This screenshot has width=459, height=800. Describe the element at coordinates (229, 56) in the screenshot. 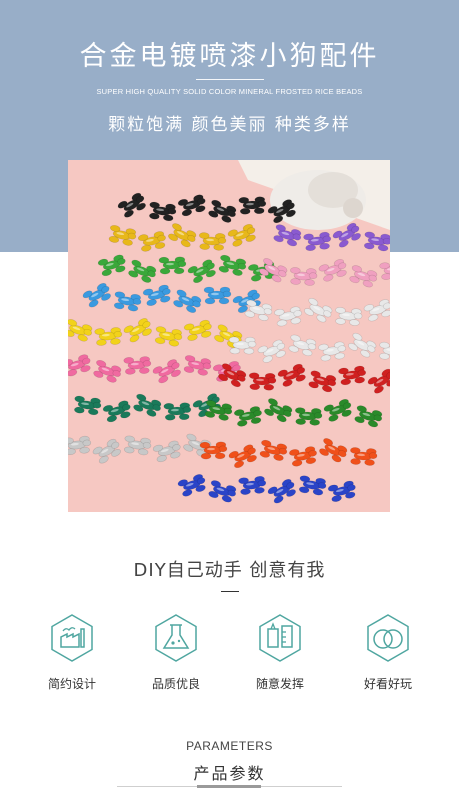

I see `page-title: 合金电镀喷漆小狗配件` at that location.